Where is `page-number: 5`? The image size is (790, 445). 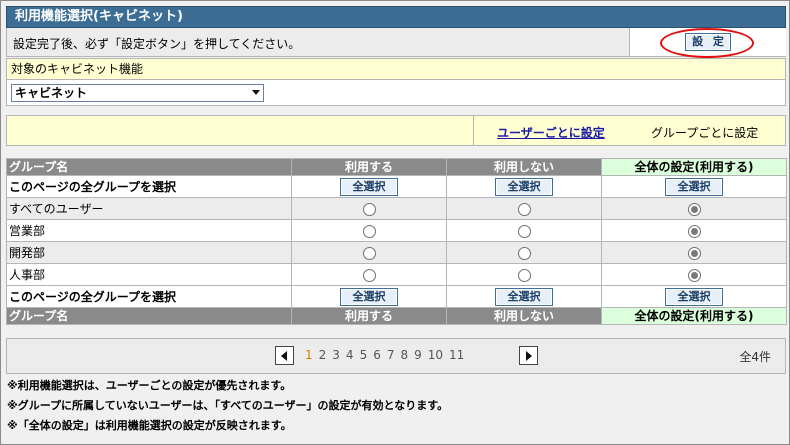 page-number: 5 is located at coordinates (364, 355).